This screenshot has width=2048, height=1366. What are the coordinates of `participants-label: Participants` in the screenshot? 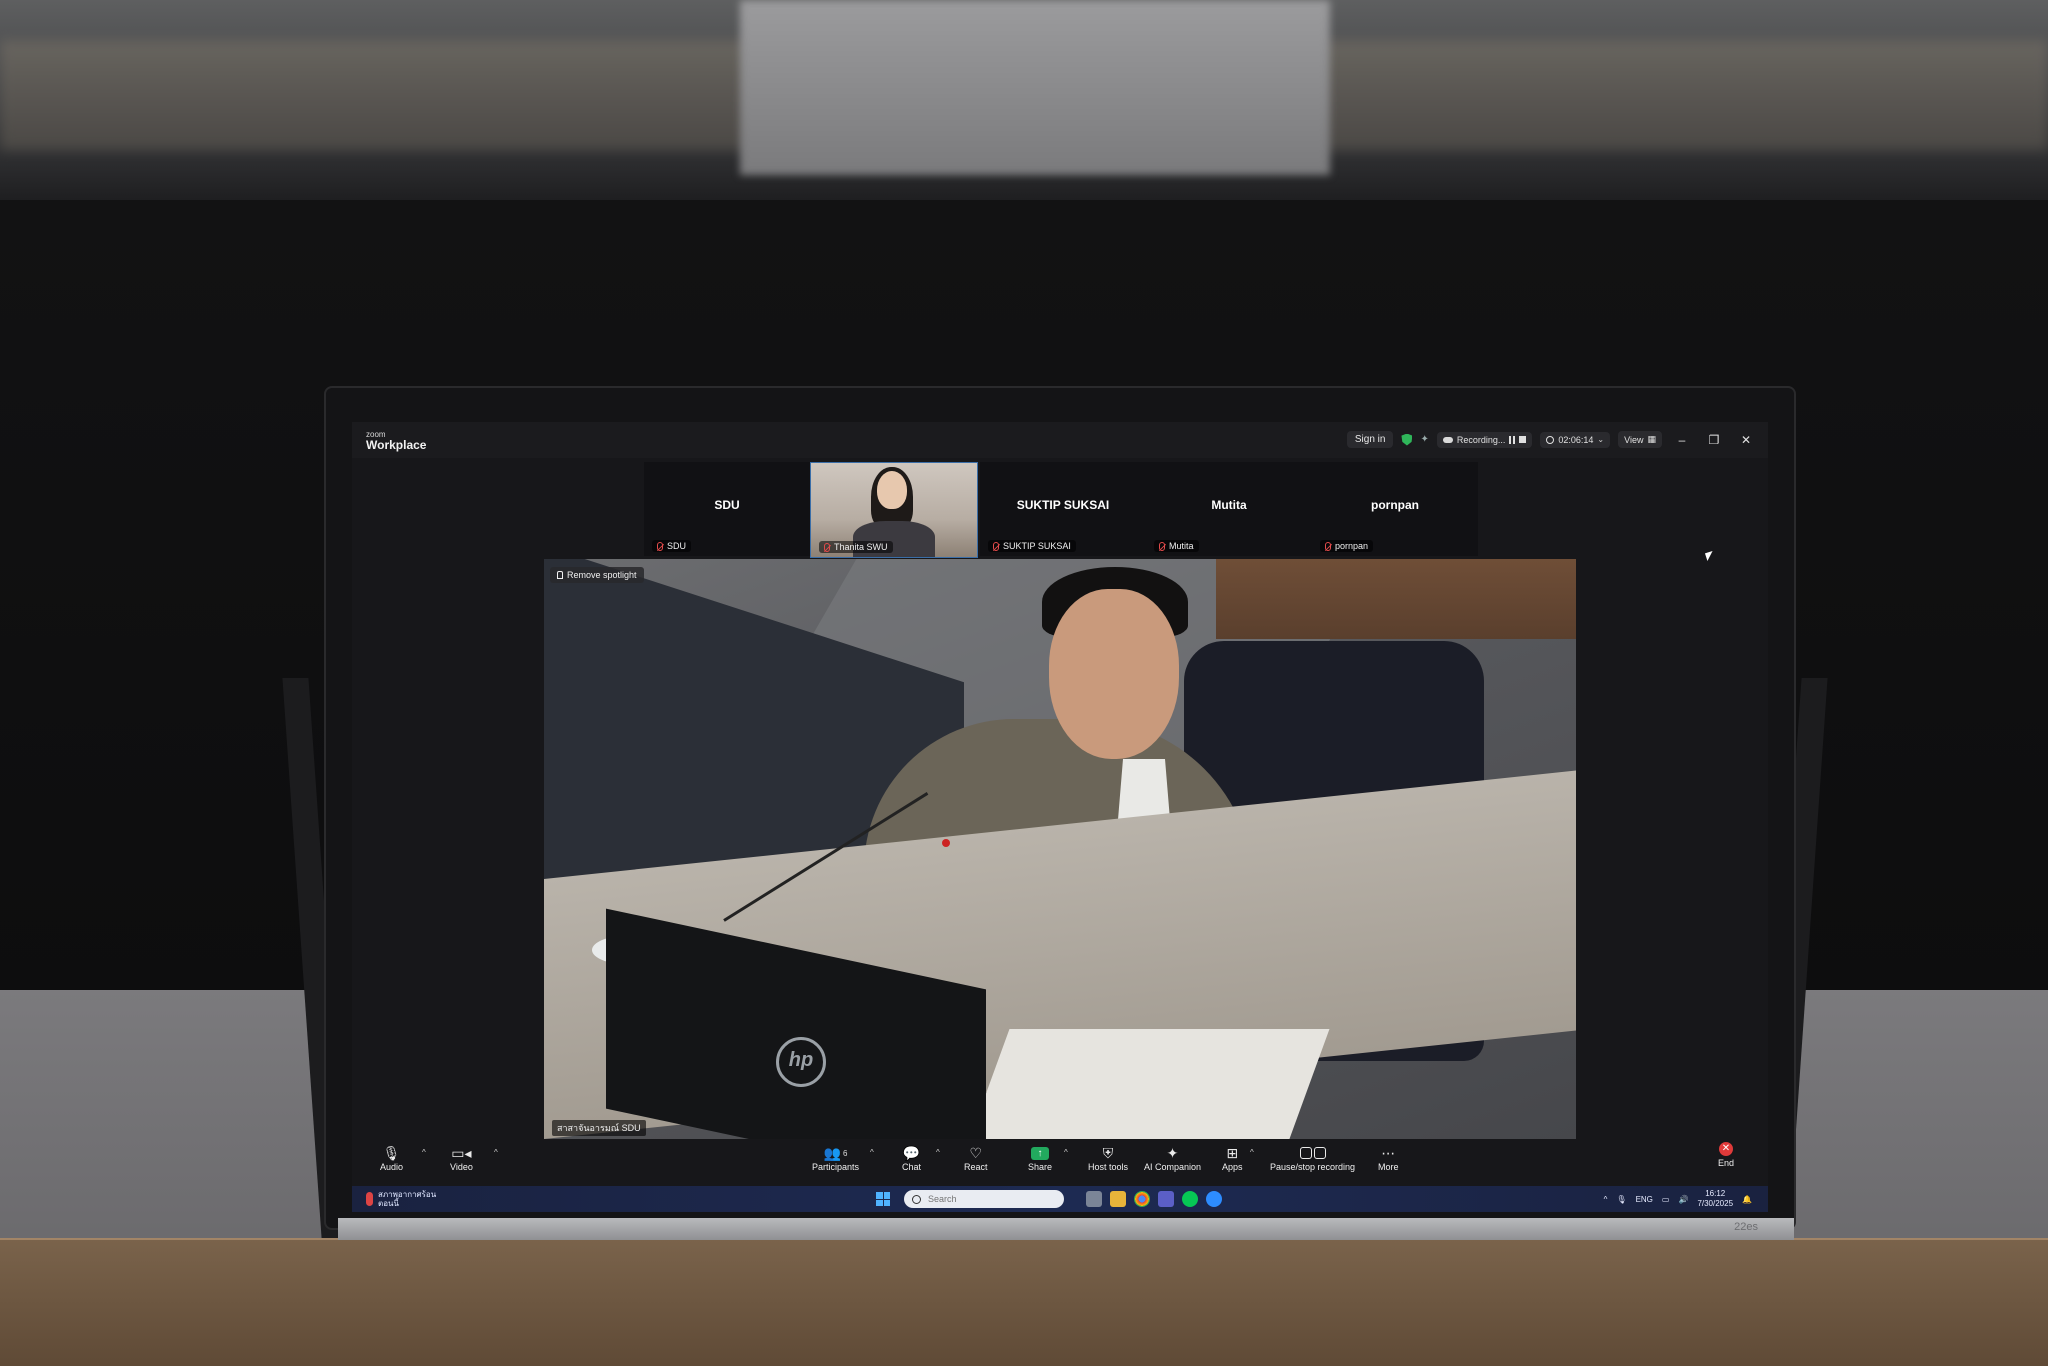 It's located at (836, 1167).